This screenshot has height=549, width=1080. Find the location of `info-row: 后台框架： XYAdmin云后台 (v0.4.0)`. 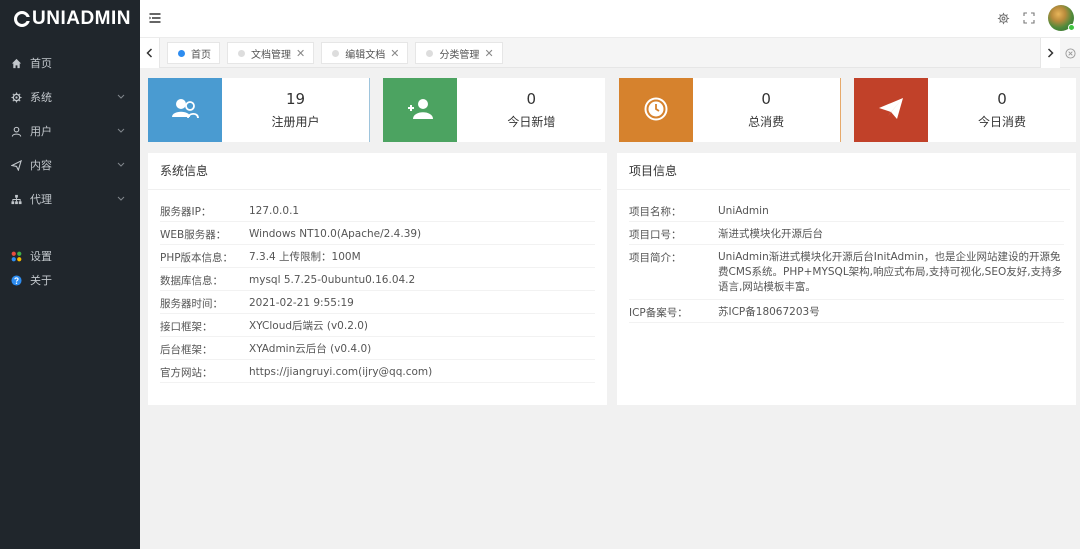

info-row: 后台框架： XYAdmin云后台 (v0.4.0) is located at coordinates (377, 348).